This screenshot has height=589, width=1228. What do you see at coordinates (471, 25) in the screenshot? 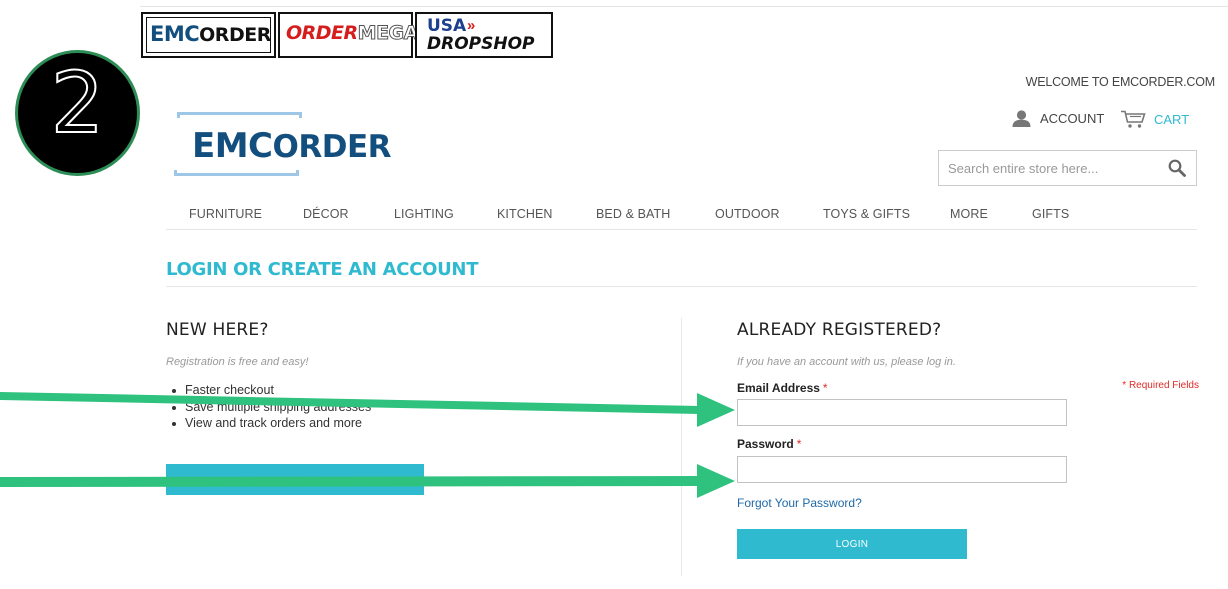
I see `usa-dropshop-arrow-icon: »` at bounding box center [471, 25].